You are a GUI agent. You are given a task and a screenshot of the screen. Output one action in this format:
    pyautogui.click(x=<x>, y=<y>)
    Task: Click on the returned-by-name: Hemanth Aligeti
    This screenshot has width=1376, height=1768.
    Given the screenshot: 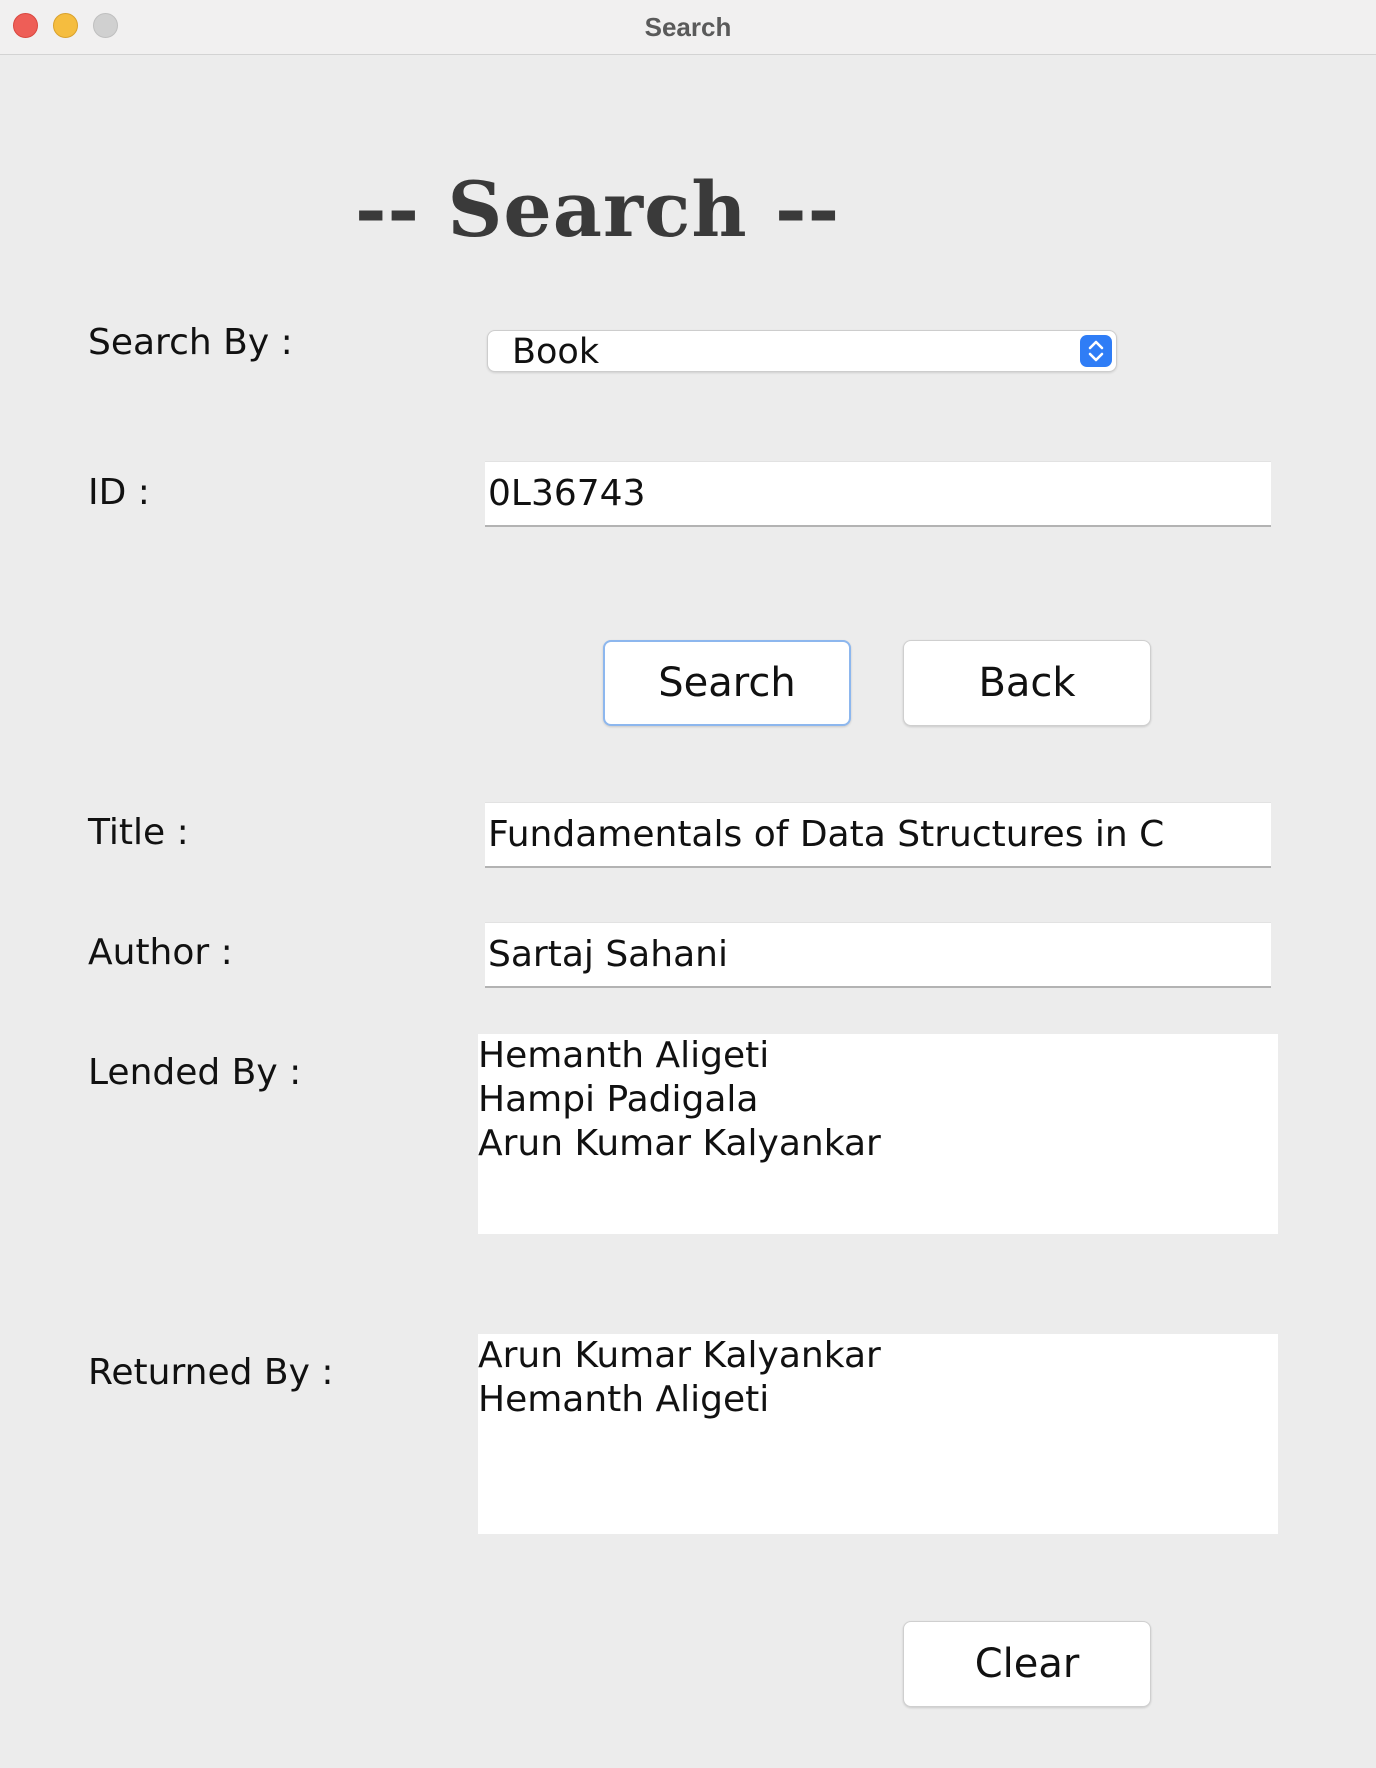 What is the action you would take?
    pyautogui.click(x=624, y=1399)
    